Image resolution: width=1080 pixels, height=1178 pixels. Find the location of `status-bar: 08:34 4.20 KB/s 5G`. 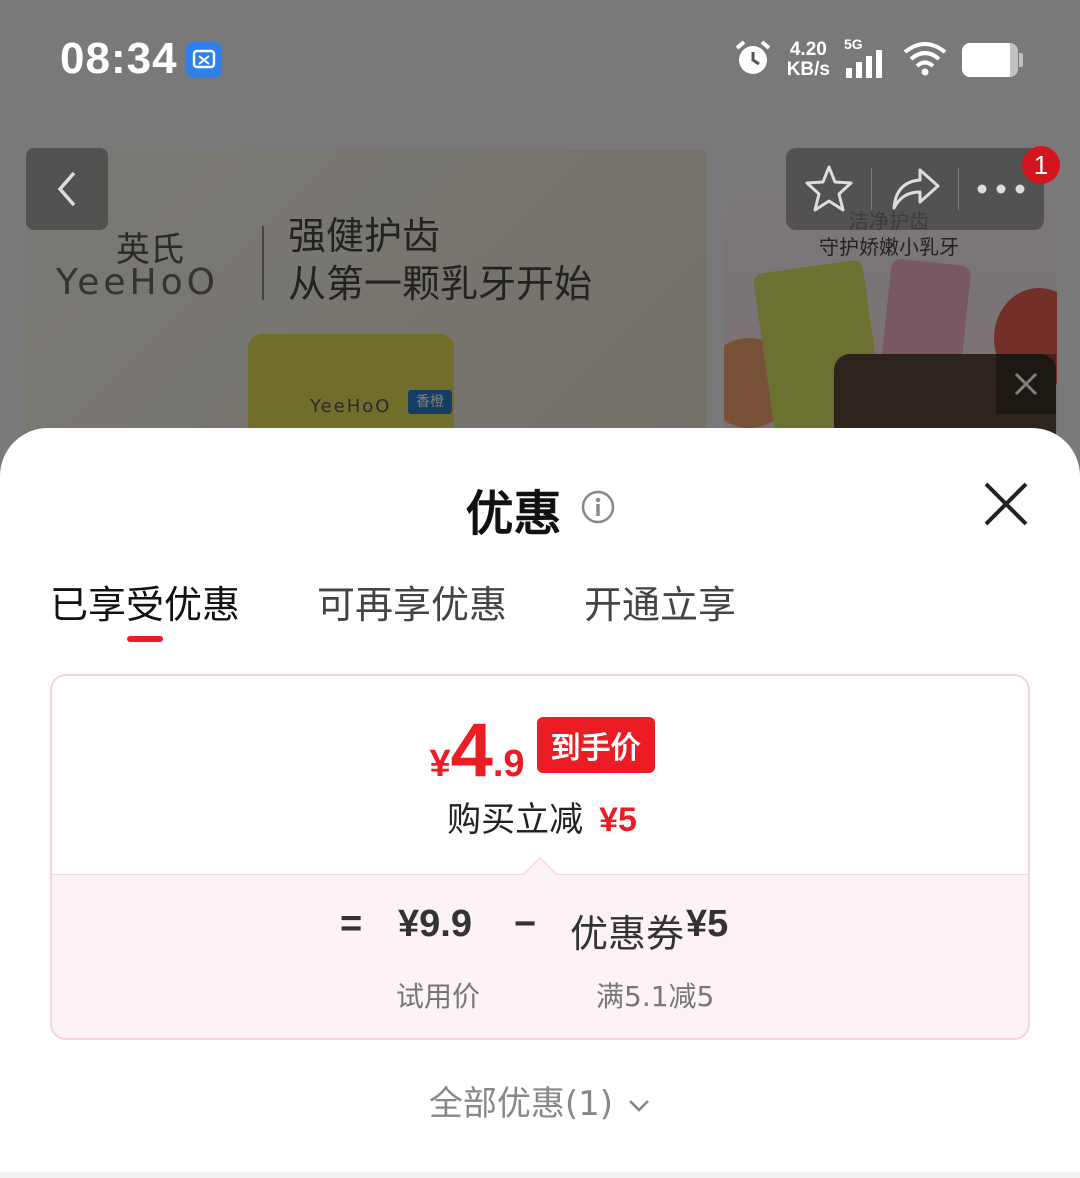

status-bar: 08:34 4.20 KB/s 5G is located at coordinates (540, 60).